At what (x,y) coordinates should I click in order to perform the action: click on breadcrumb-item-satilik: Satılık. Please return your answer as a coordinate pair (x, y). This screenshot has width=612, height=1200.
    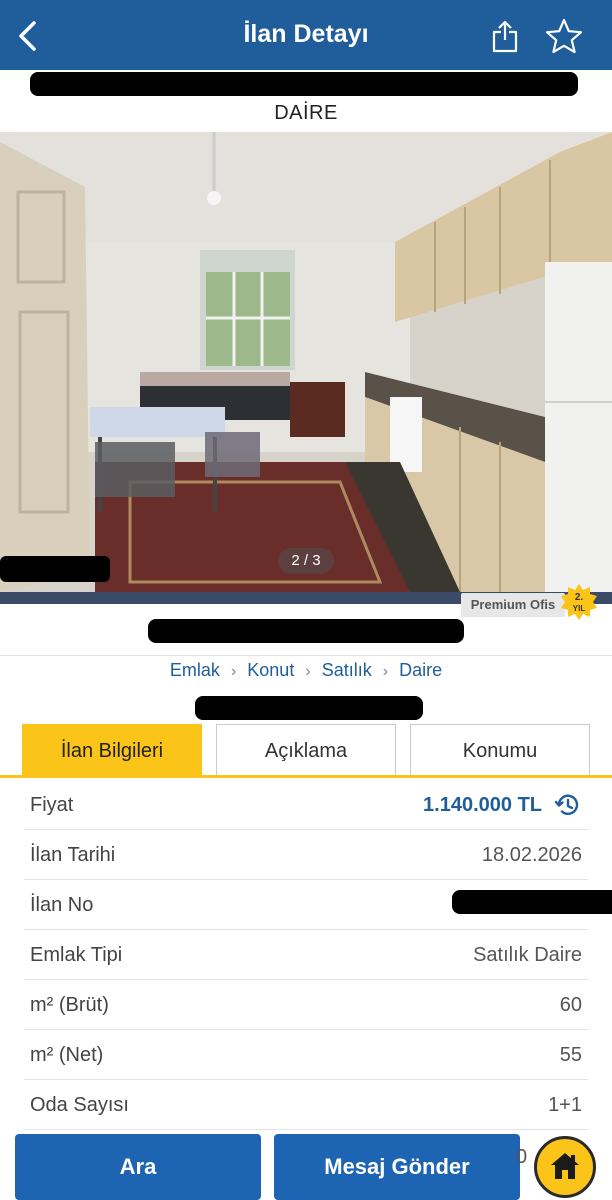
    Looking at the image, I should click on (347, 670).